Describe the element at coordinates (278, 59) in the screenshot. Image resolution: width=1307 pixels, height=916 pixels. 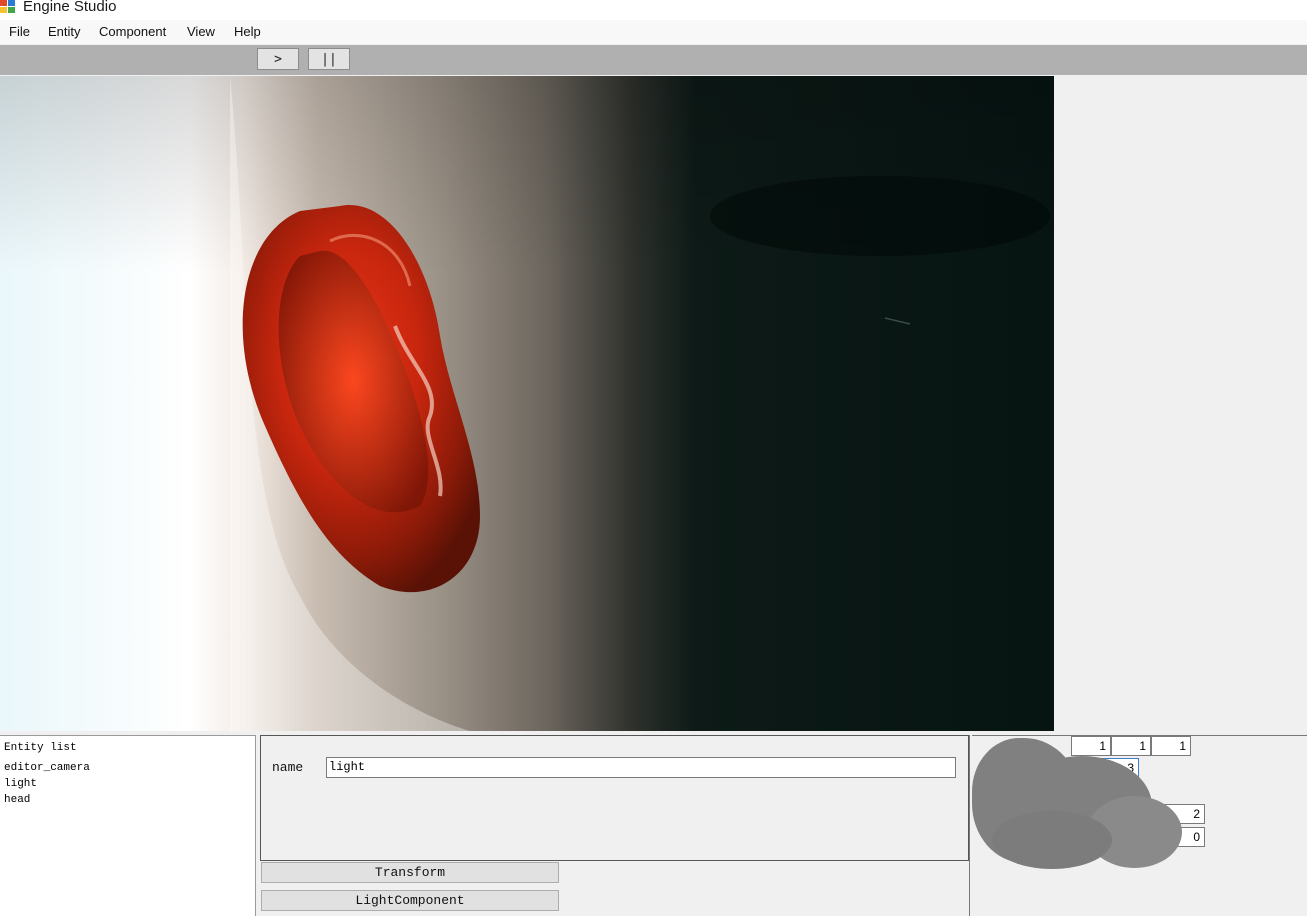
I see `play-button: >` at that location.